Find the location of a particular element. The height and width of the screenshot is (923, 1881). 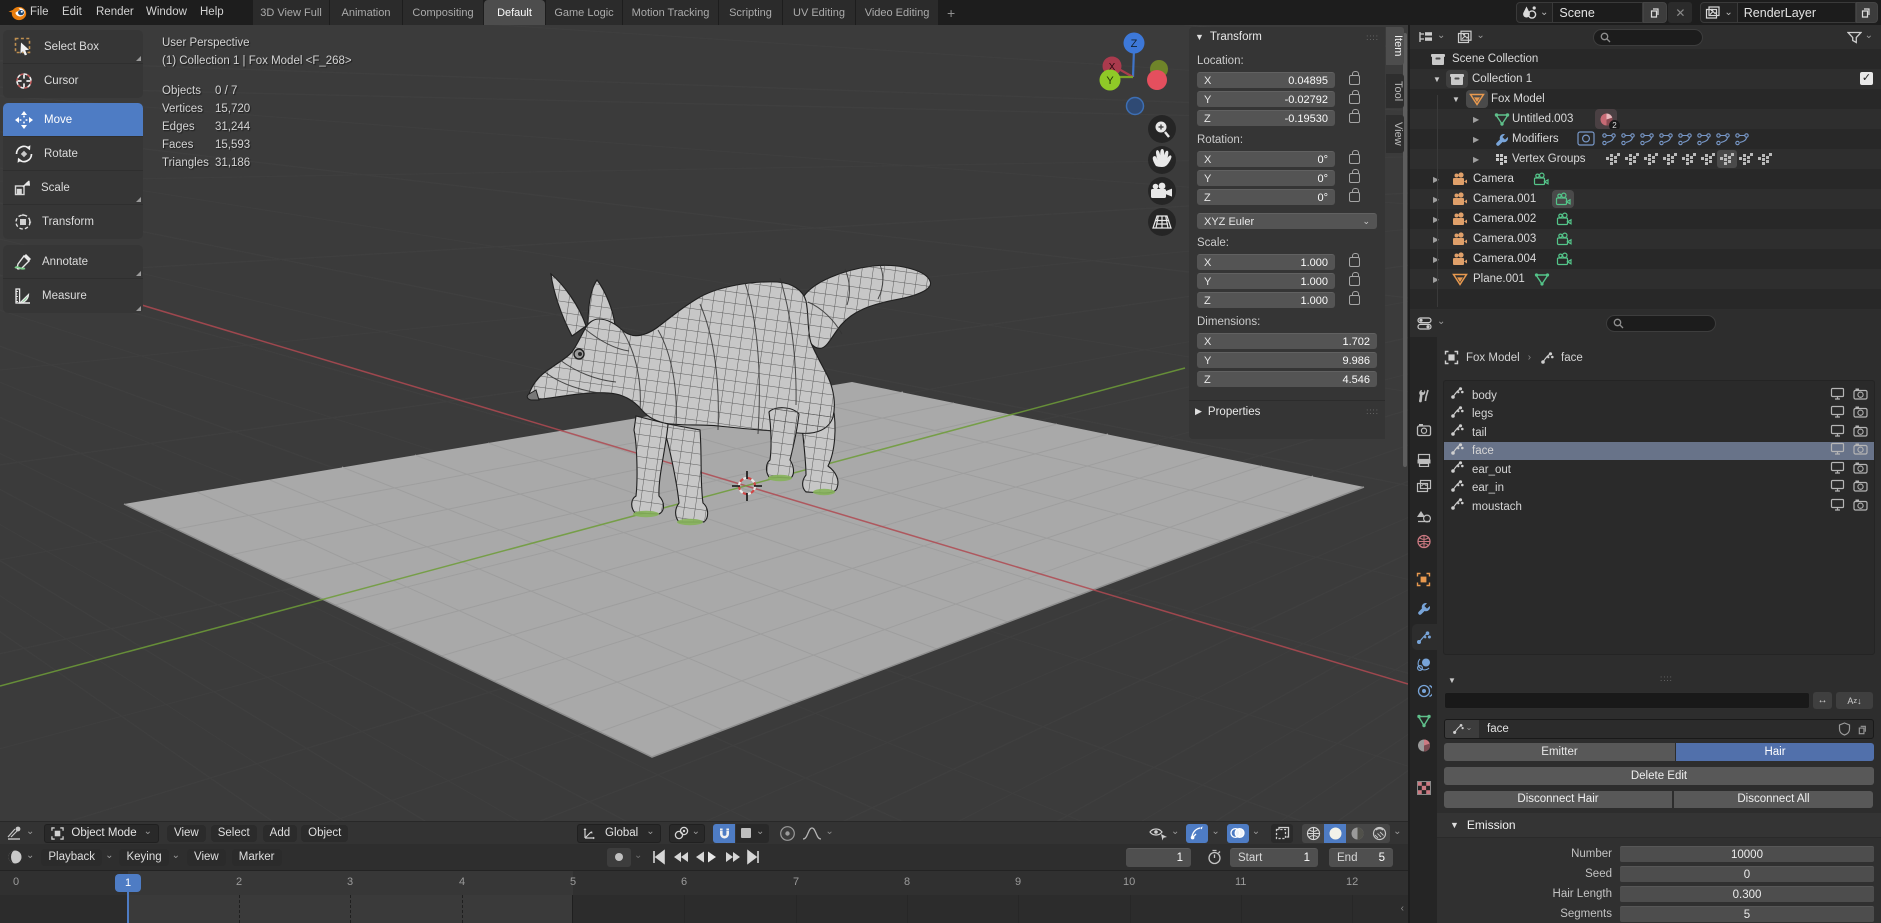

svg-text: Y is located at coordinates (1110, 81).